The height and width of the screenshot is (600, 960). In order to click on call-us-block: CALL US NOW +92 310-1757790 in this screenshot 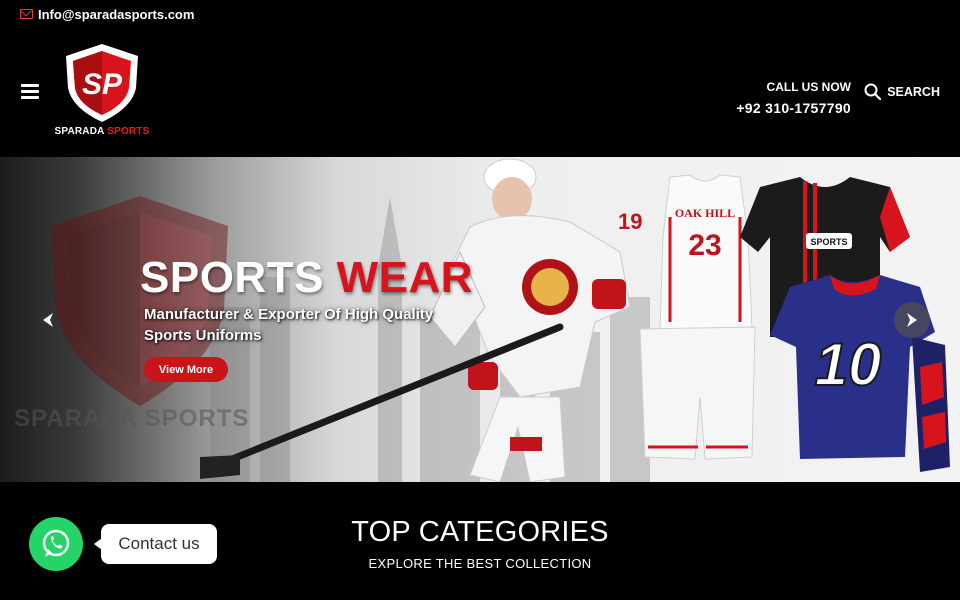, I will do `click(793, 98)`.